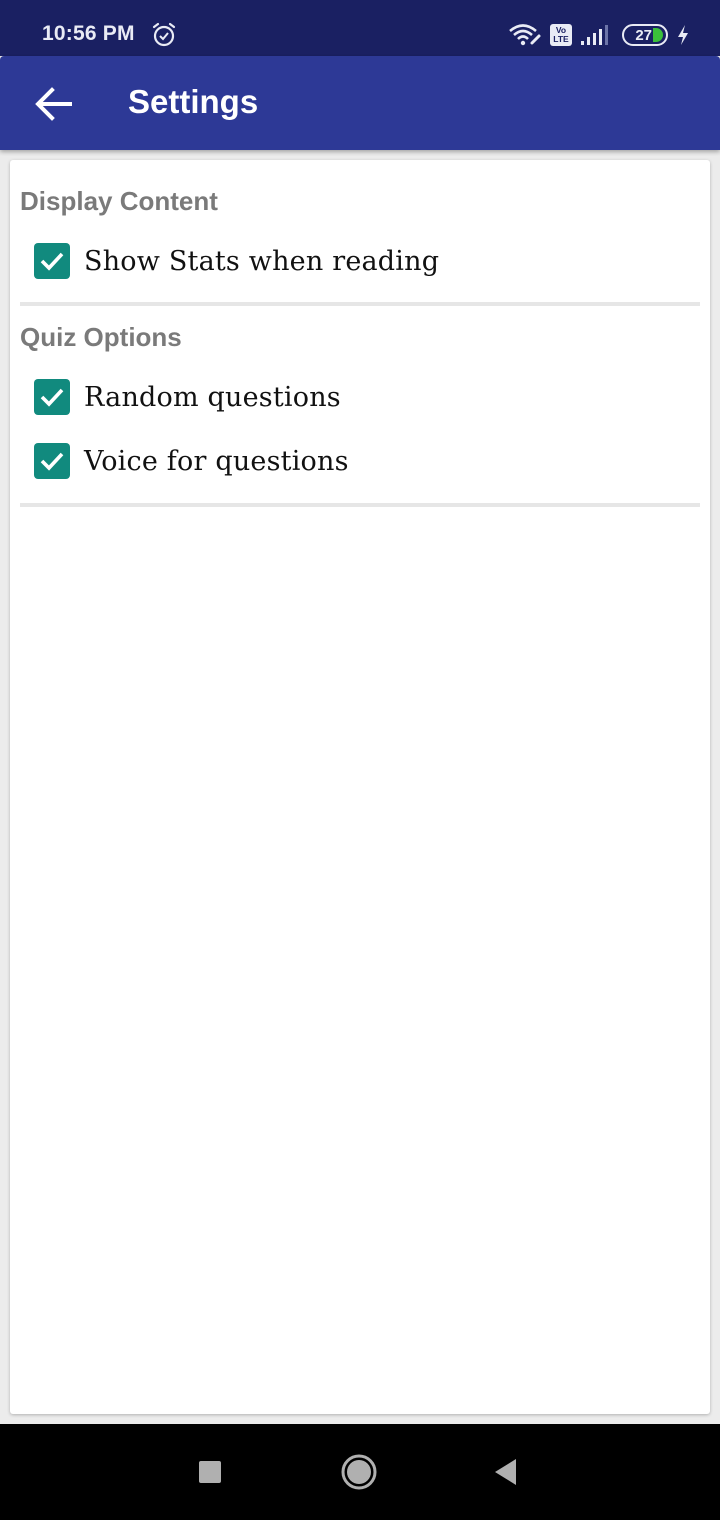 Image resolution: width=720 pixels, height=1520 pixels. I want to click on nav-back-button, so click(506, 1472).